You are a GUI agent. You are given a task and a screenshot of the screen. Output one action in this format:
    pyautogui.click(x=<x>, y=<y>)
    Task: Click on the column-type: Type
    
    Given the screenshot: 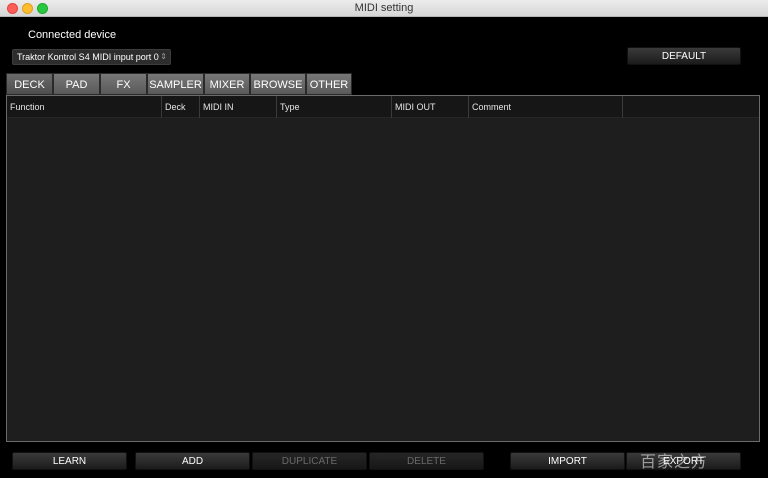 What is the action you would take?
    pyautogui.click(x=334, y=107)
    